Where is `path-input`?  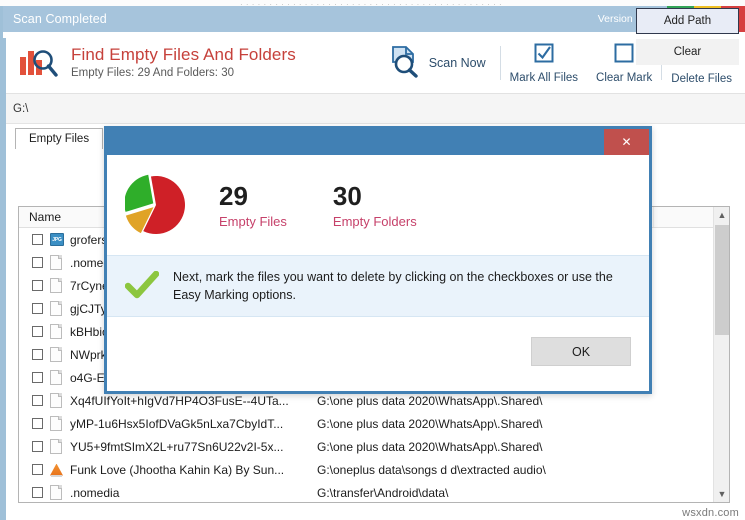 path-input is located at coordinates (303, 108).